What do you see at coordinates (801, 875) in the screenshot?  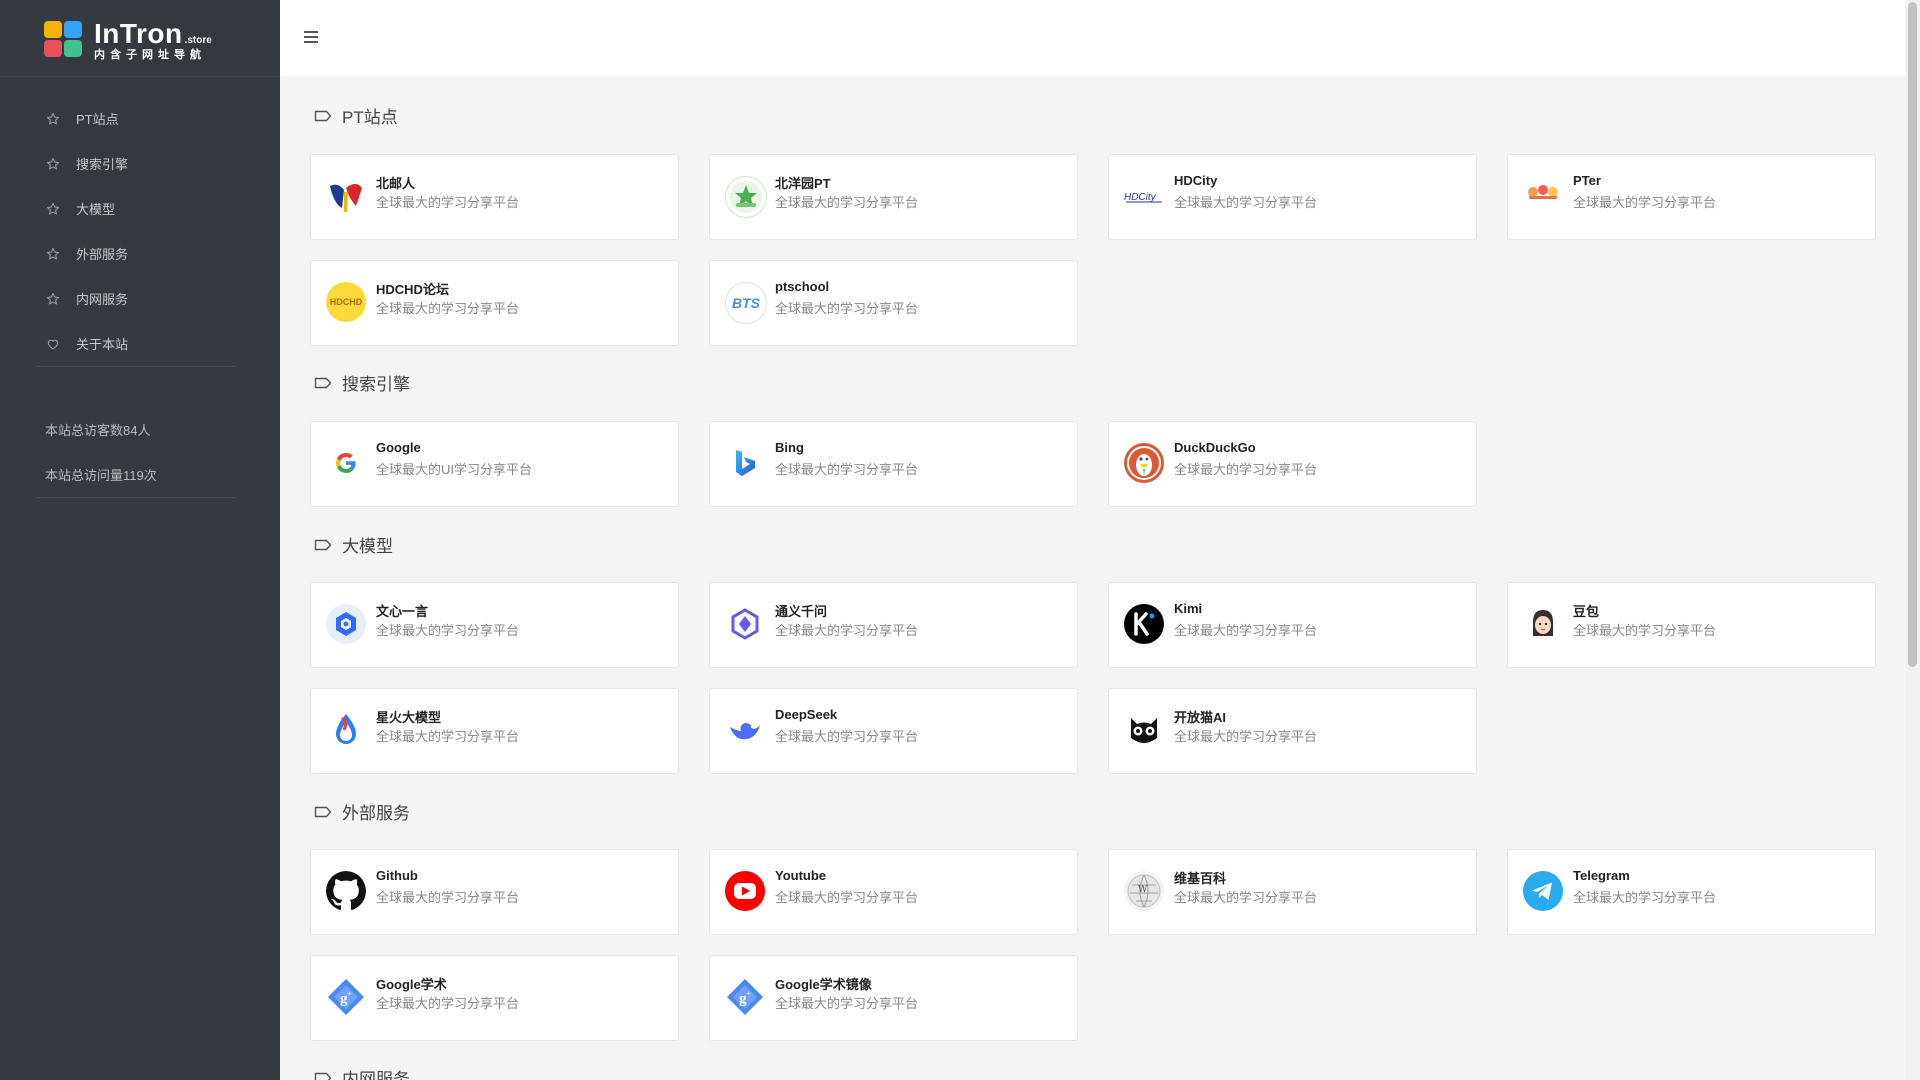 I see `card-title: Youtube` at bounding box center [801, 875].